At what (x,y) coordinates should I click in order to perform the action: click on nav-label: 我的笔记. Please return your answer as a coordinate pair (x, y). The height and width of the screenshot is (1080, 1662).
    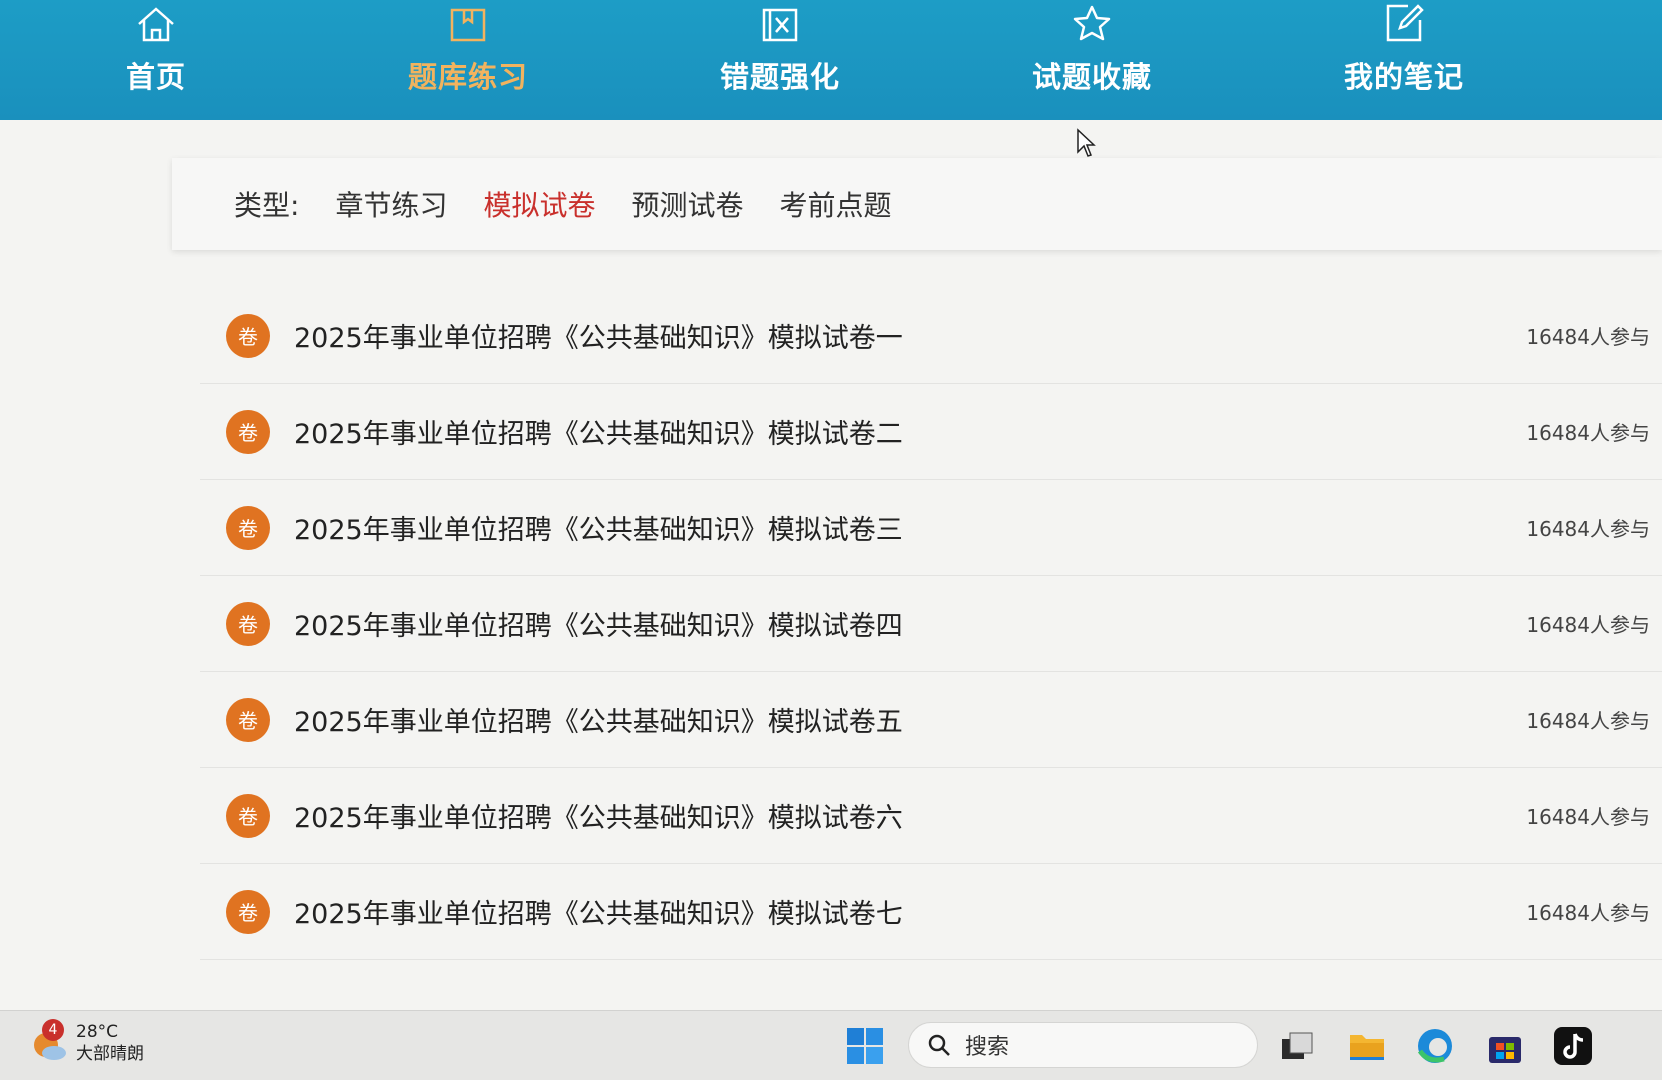
    Looking at the image, I should click on (1403, 77).